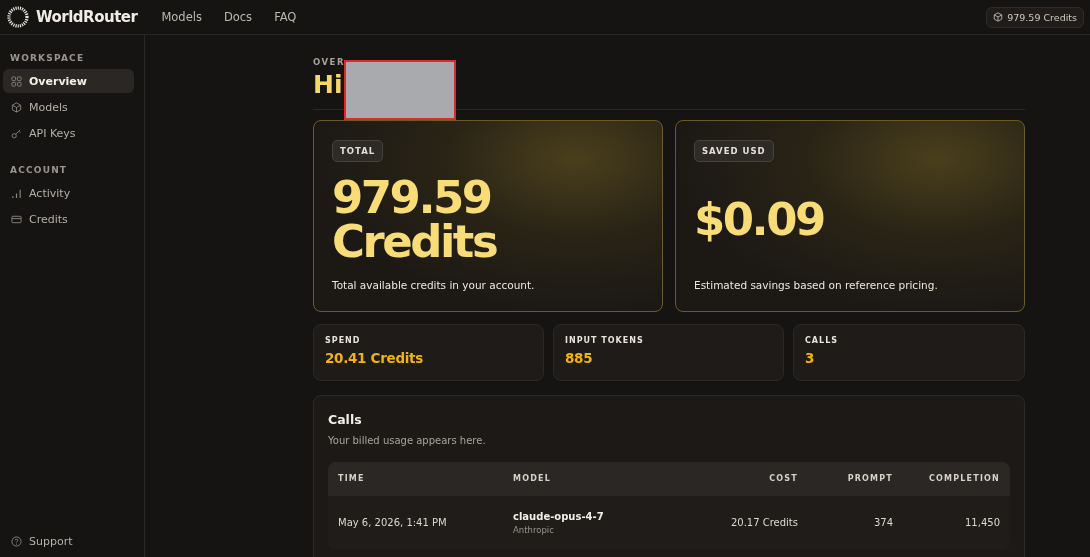 The image size is (1090, 557). What do you see at coordinates (964, 478) in the screenshot?
I see `column-header: COMPLETION` at bounding box center [964, 478].